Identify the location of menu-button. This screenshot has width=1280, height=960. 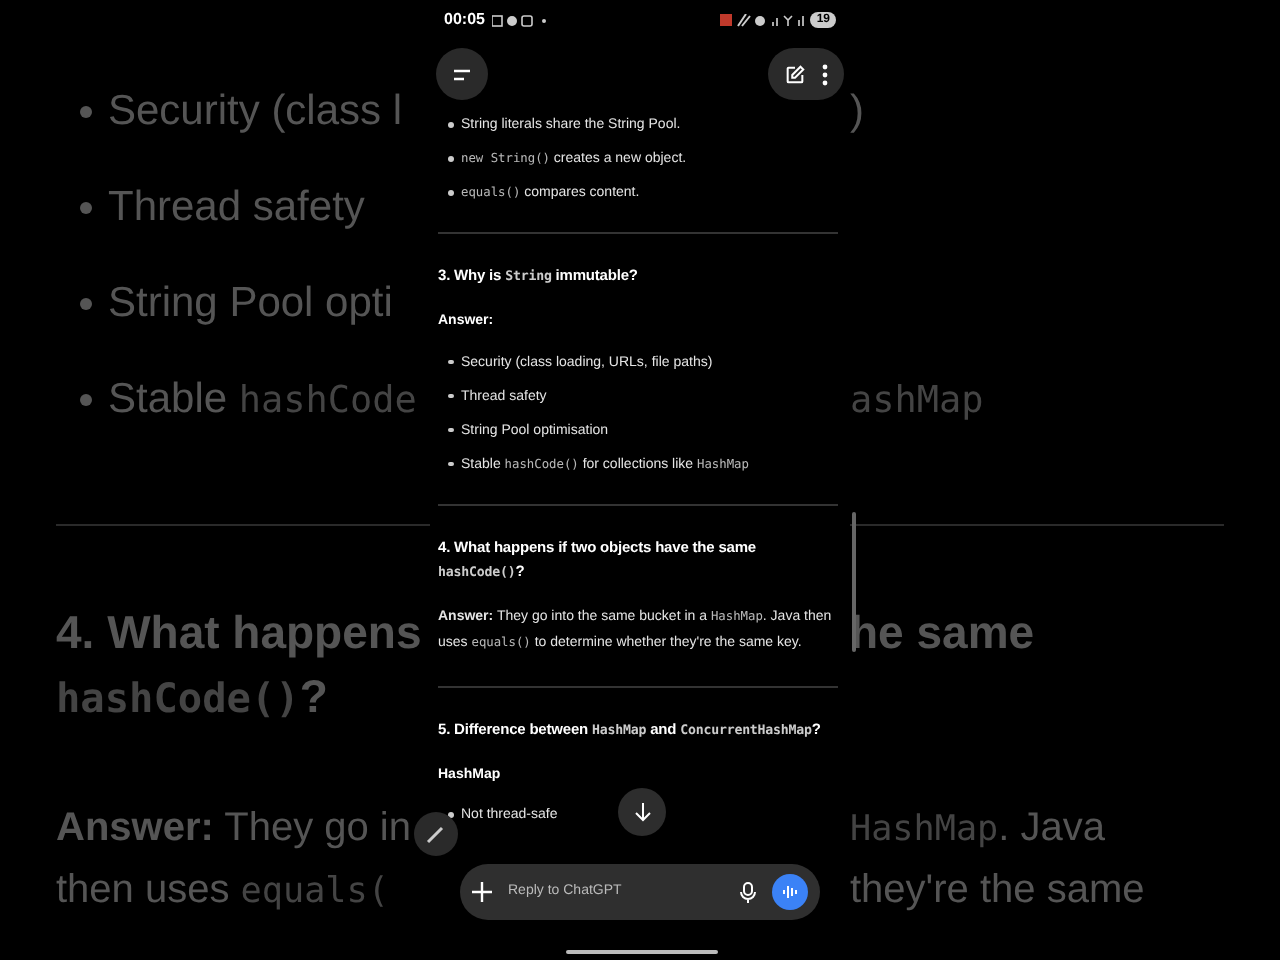
(462, 74).